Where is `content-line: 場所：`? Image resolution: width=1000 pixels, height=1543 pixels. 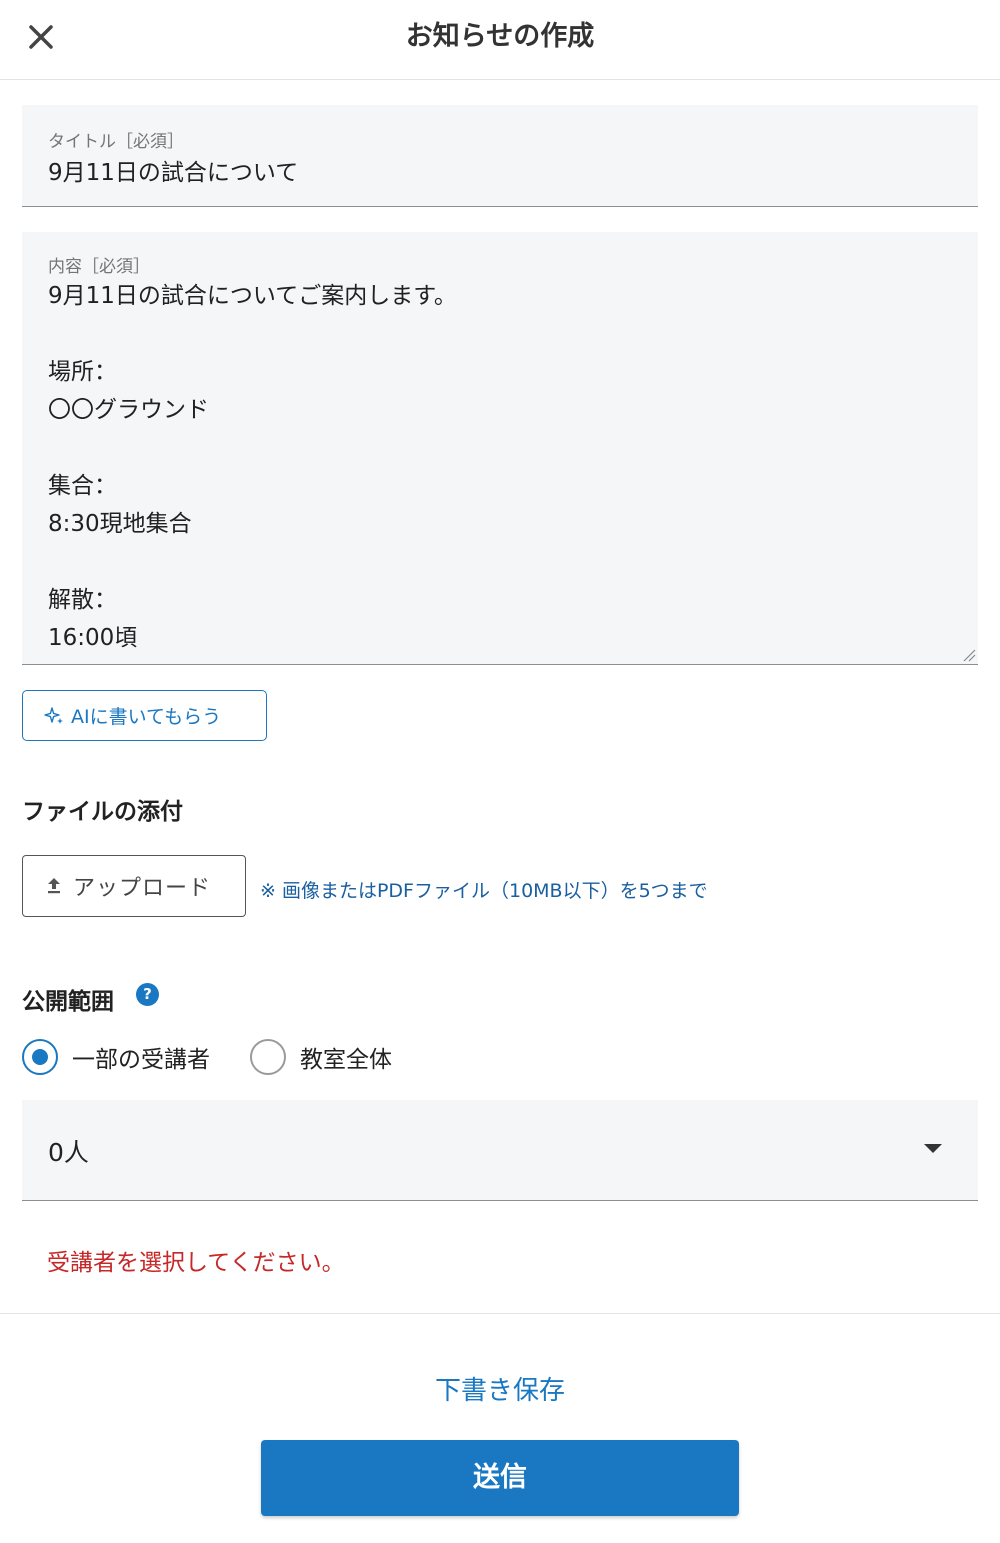
content-line: 場所： is located at coordinates (82, 372).